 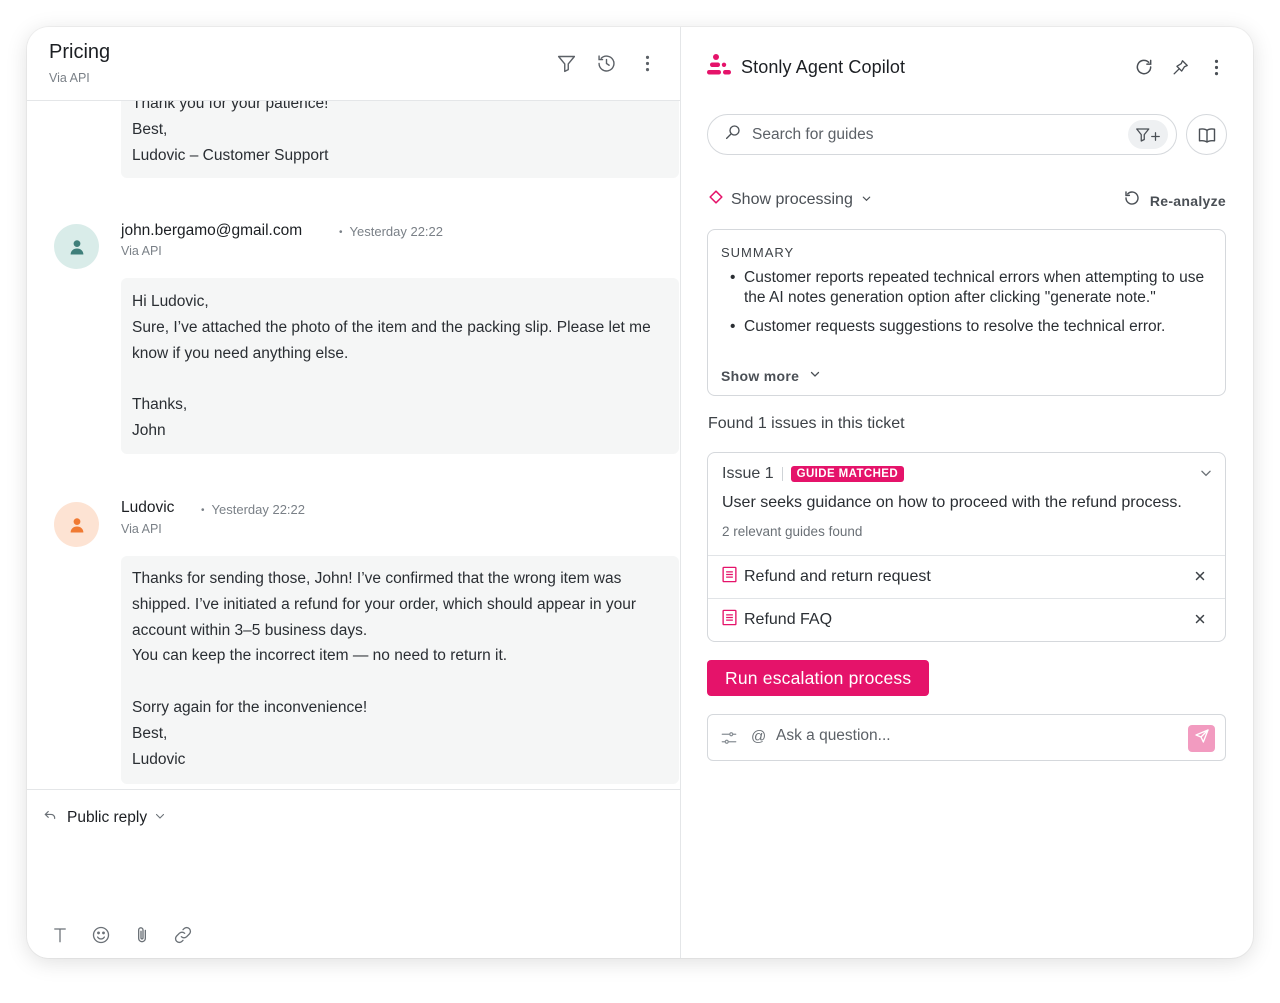 What do you see at coordinates (107, 817) in the screenshot?
I see `reply-mode-label: Public reply` at bounding box center [107, 817].